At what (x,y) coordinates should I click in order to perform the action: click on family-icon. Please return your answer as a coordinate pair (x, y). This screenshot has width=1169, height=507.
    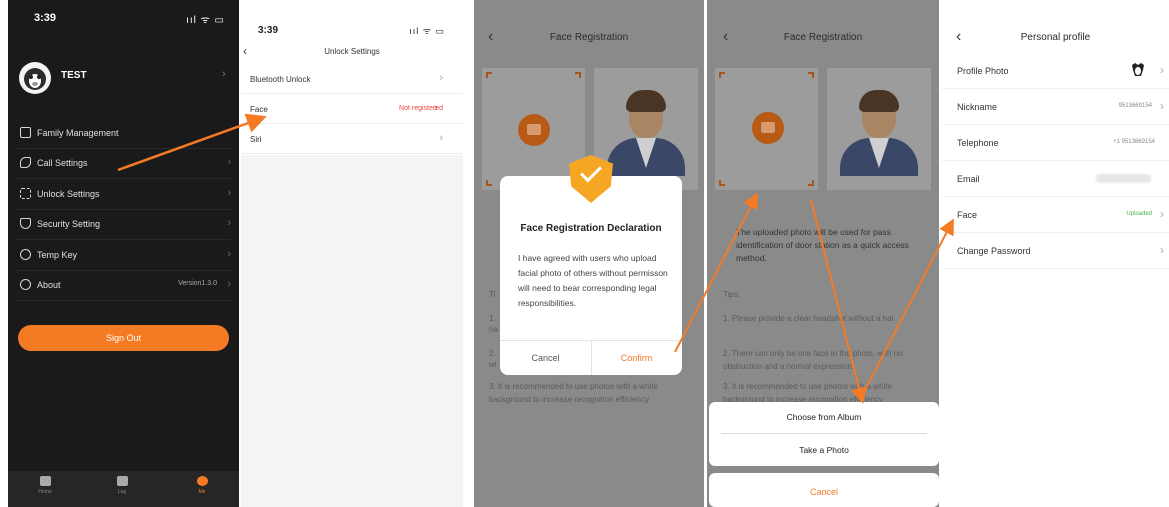
    Looking at the image, I should click on (25, 132).